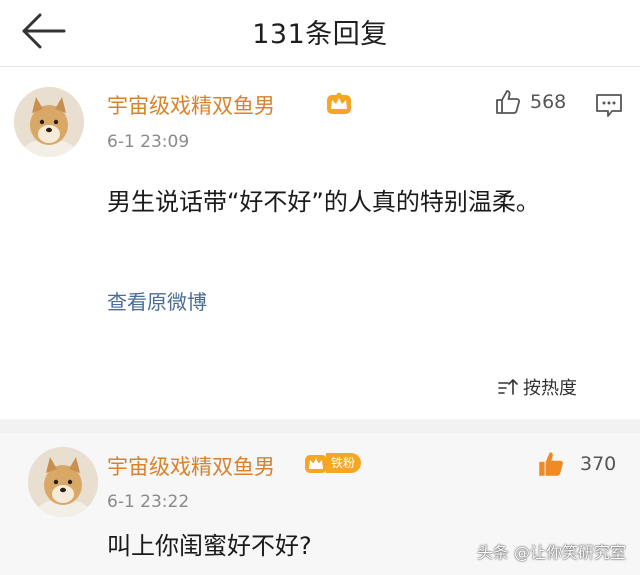 The width and height of the screenshot is (640, 575). Describe the element at coordinates (551, 552) in the screenshot. I see `watermark: 头条 @让你笑研究室` at that location.